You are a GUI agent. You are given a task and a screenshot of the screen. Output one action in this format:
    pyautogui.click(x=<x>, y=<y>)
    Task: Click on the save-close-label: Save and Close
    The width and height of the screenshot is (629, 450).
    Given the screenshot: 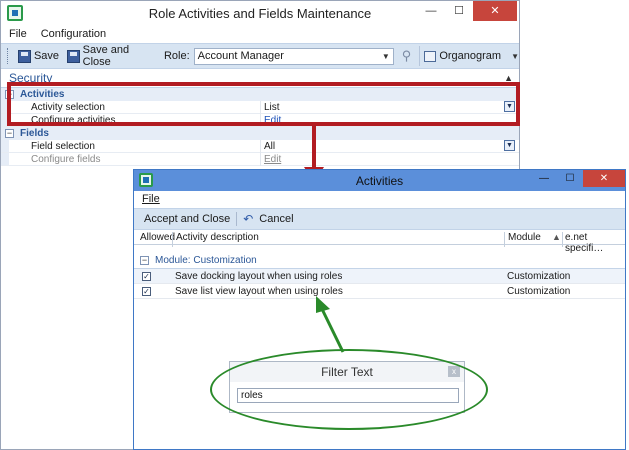 What is the action you would take?
    pyautogui.click(x=106, y=56)
    